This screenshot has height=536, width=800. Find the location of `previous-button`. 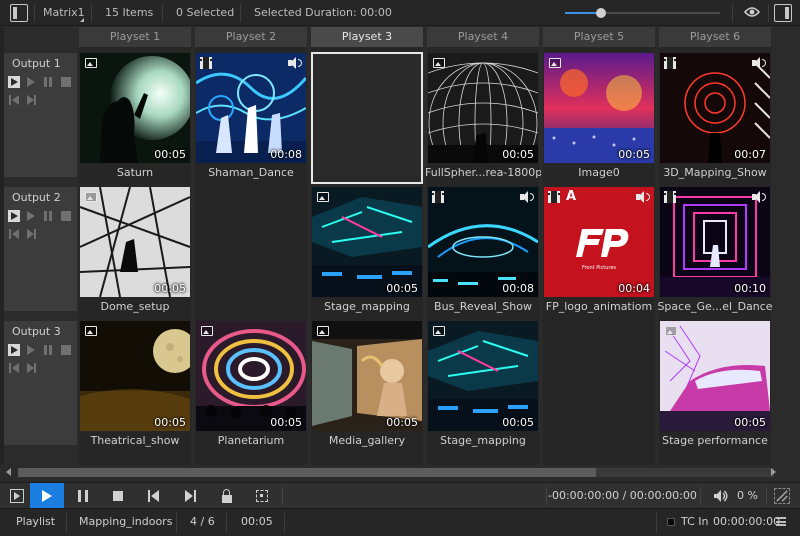

previous-button is located at coordinates (154, 496).